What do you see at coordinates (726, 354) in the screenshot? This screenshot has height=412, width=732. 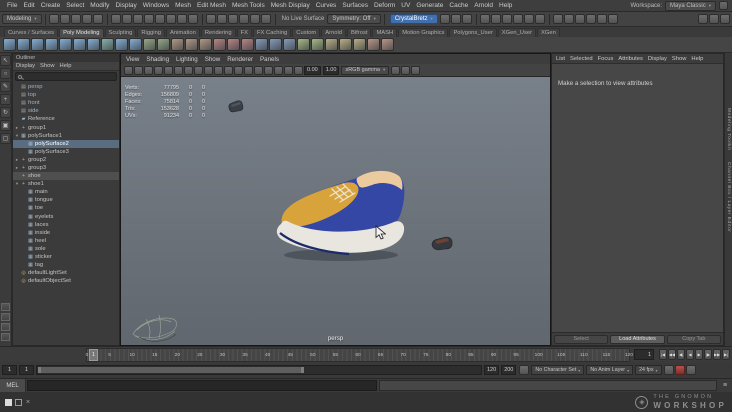 I see `go-to-end-button: ▶|` at bounding box center [726, 354].